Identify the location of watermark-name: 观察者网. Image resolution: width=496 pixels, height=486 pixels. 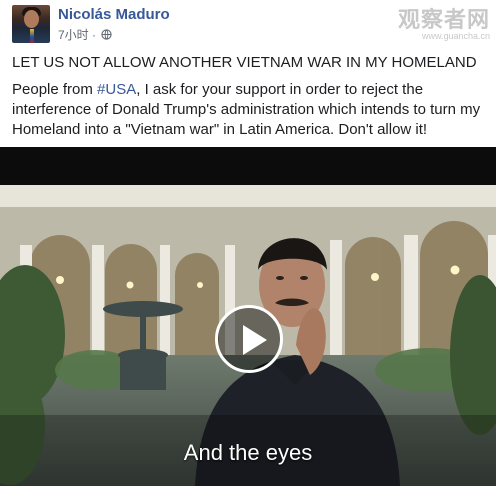
(443, 19).